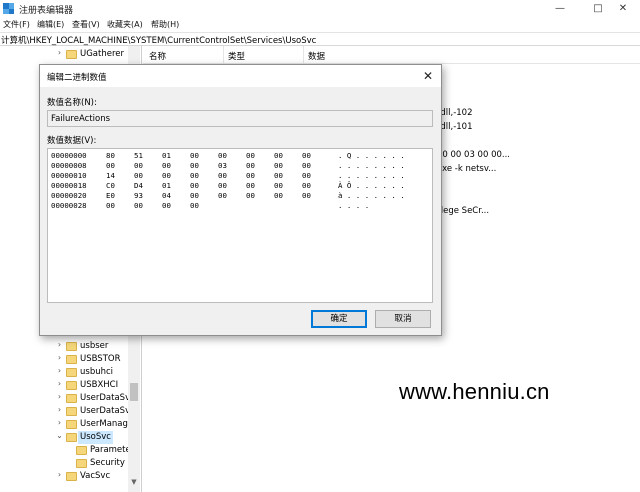  What do you see at coordinates (110, 176) in the screenshot?
I see `hex-byte: 14` at bounding box center [110, 176].